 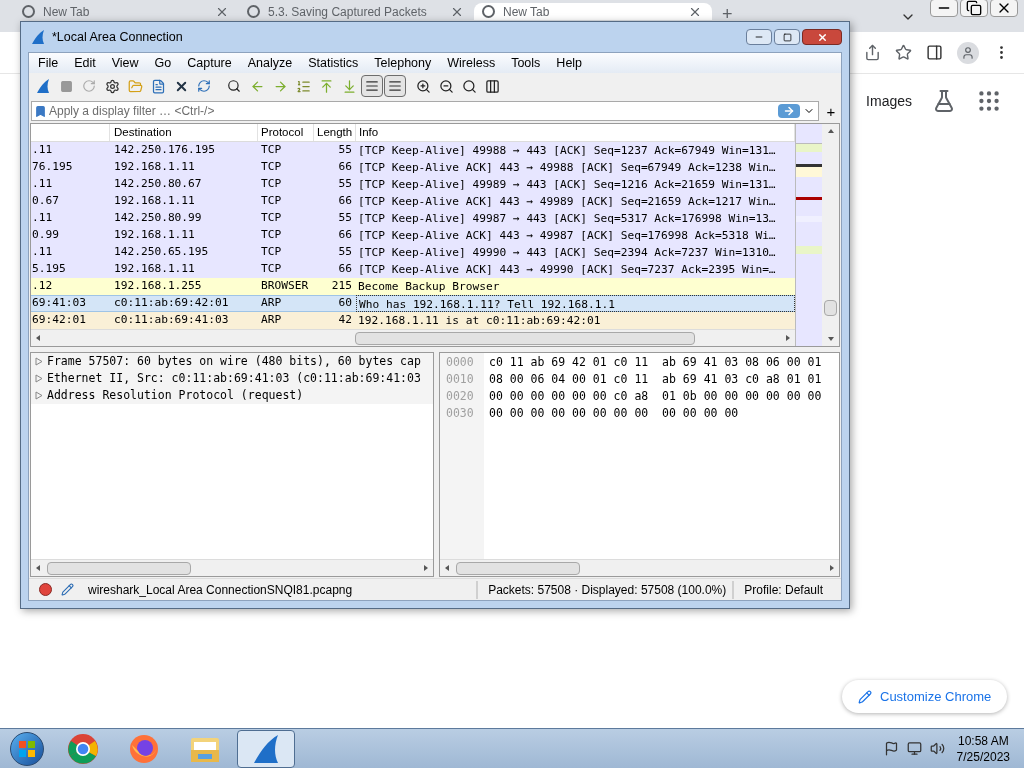 I want to click on column-header: Protocol, so click(x=286, y=132).